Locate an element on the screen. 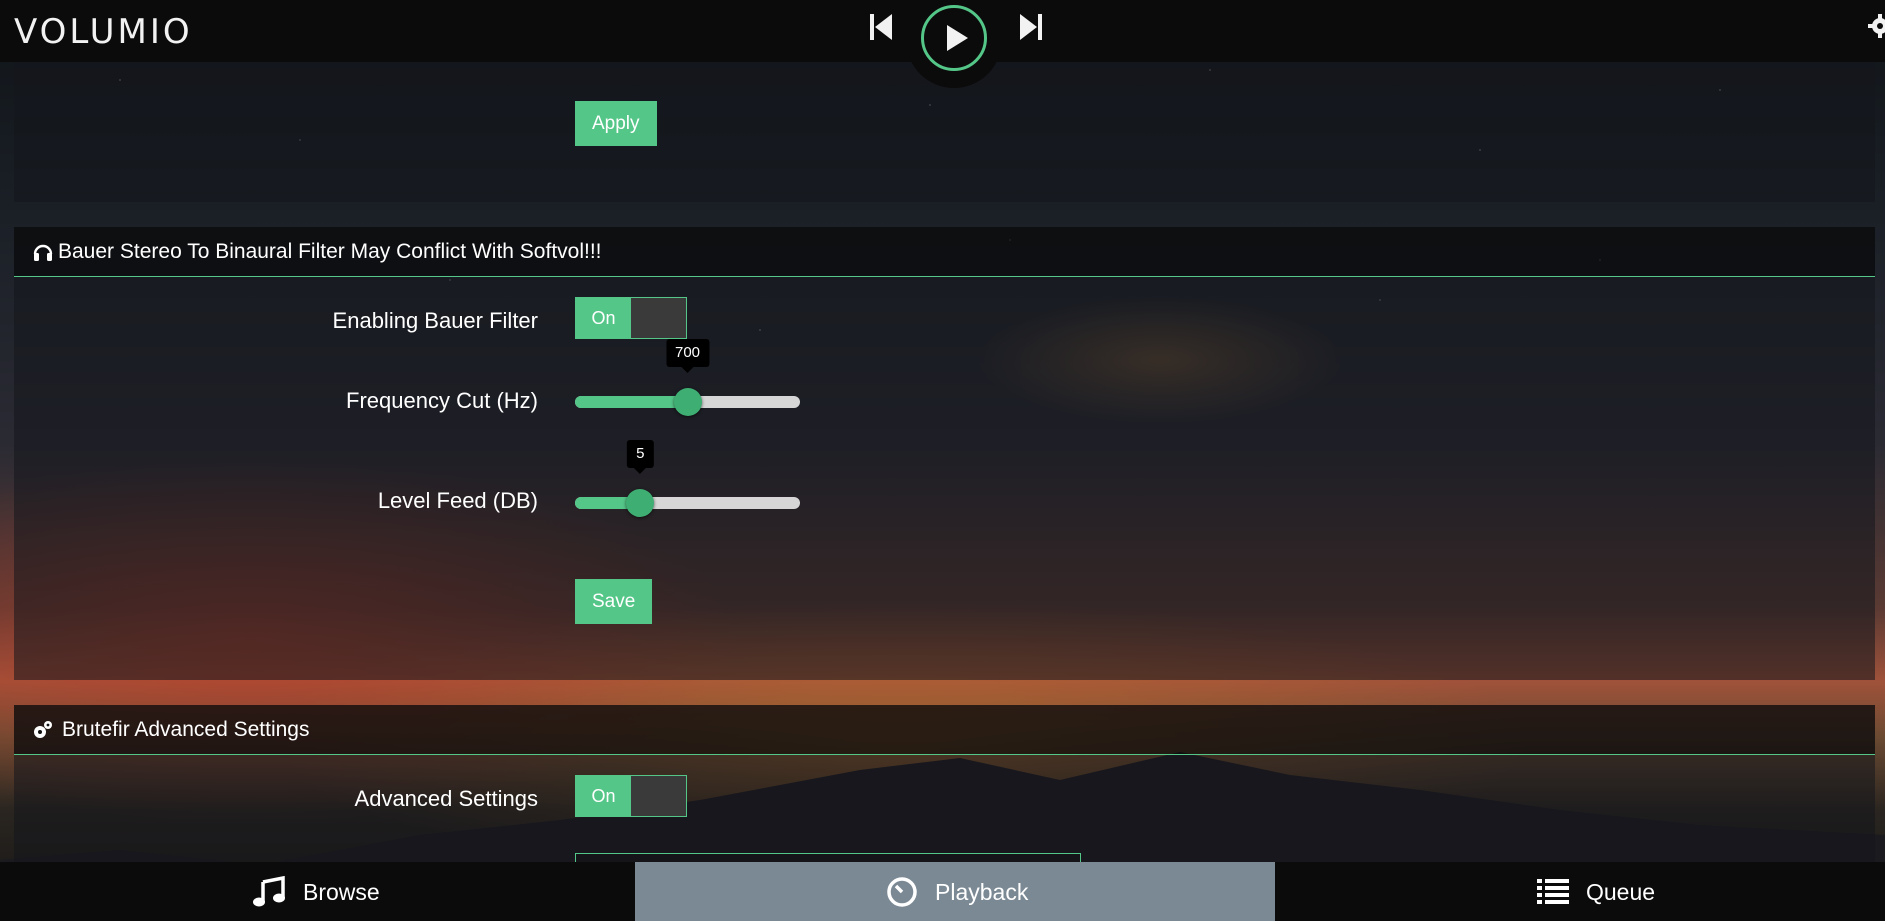  volumio-logo: VOLUMIO is located at coordinates (103, 32).